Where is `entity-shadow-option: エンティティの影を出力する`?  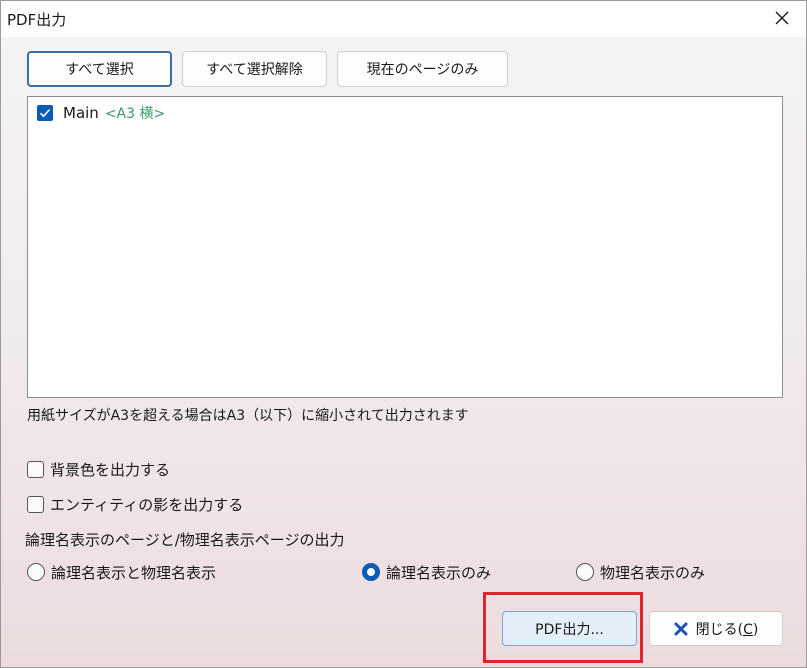 entity-shadow-option: エンティティの影を出力する is located at coordinates (135, 504).